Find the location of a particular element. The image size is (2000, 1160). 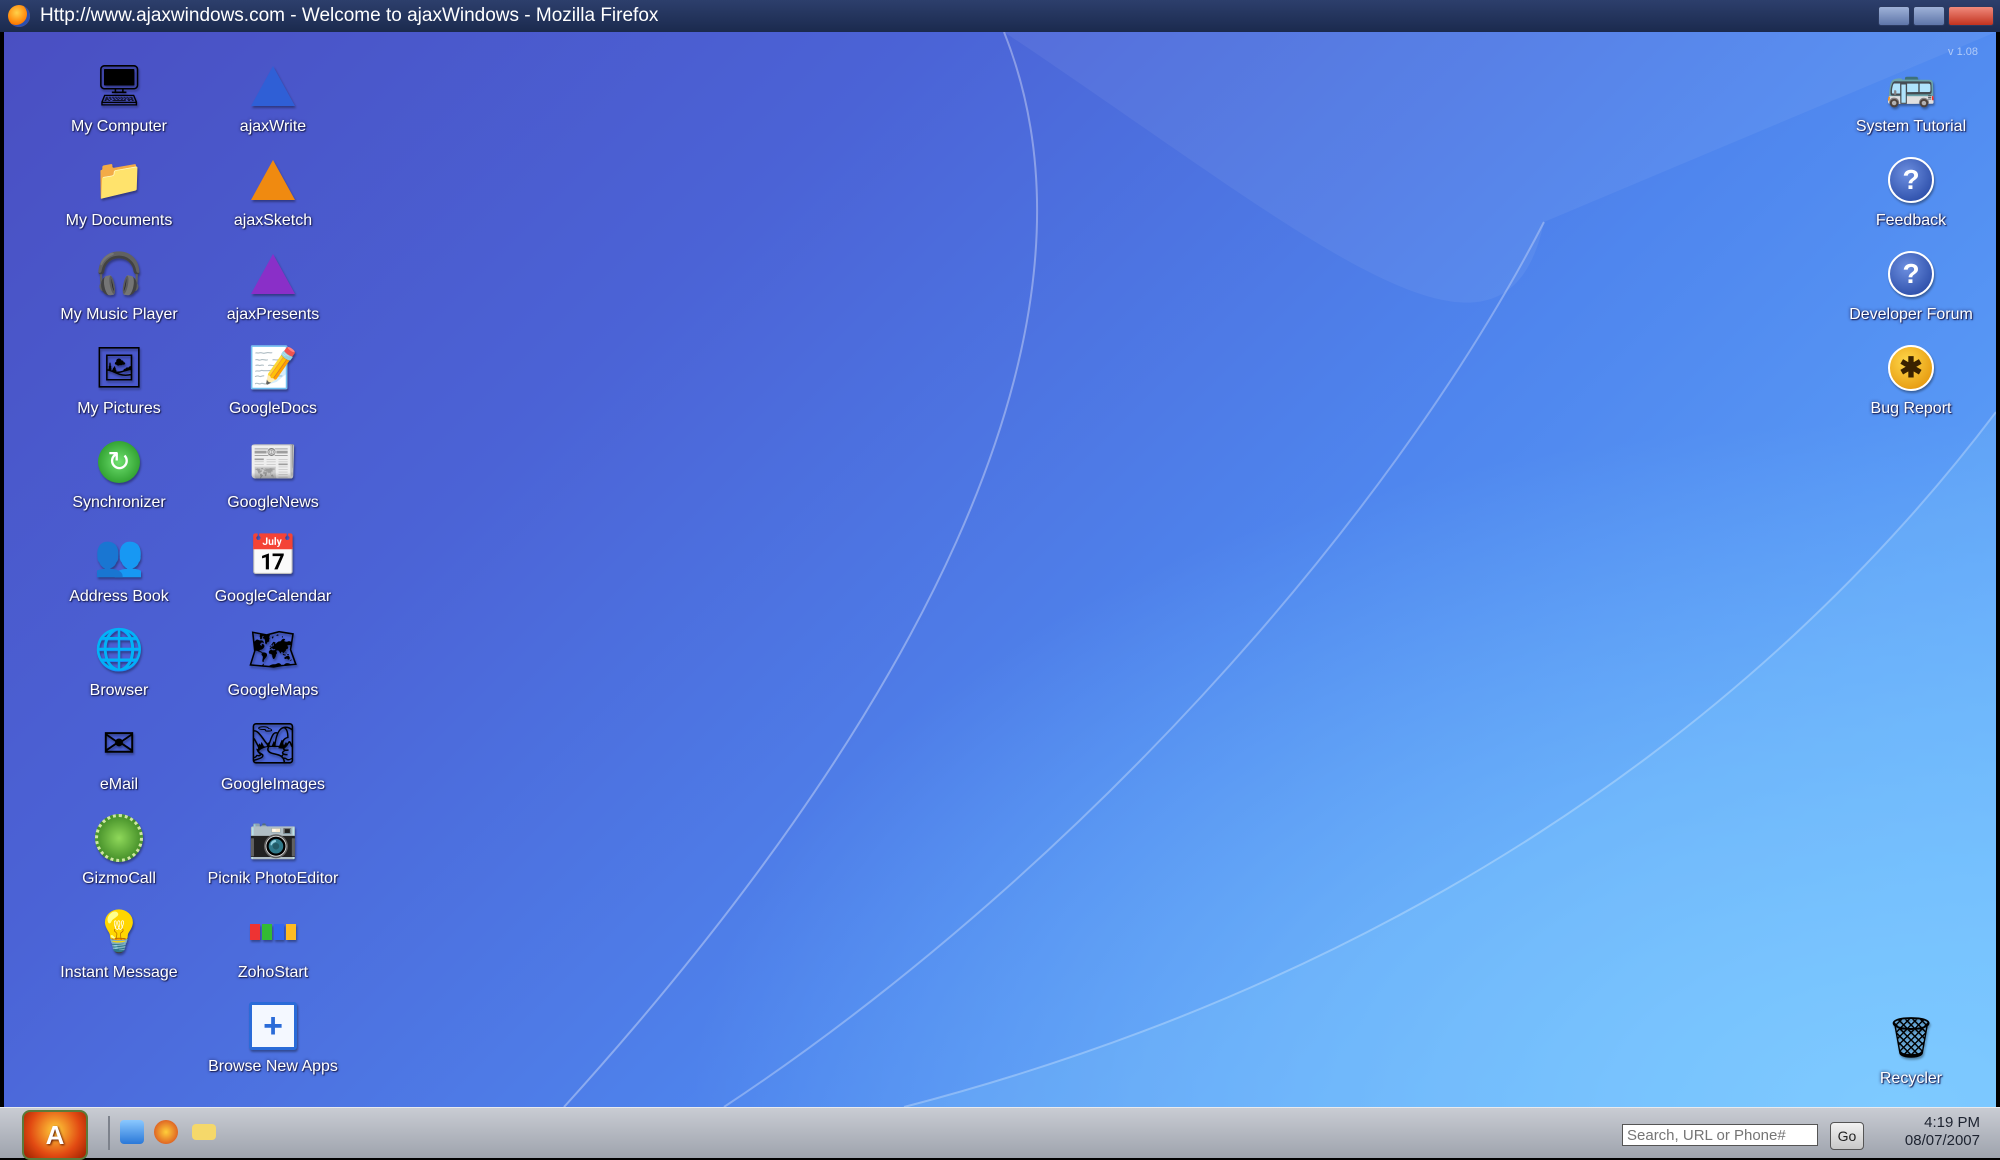

clock-time: 4:19 PM is located at coordinates (1952, 1122).